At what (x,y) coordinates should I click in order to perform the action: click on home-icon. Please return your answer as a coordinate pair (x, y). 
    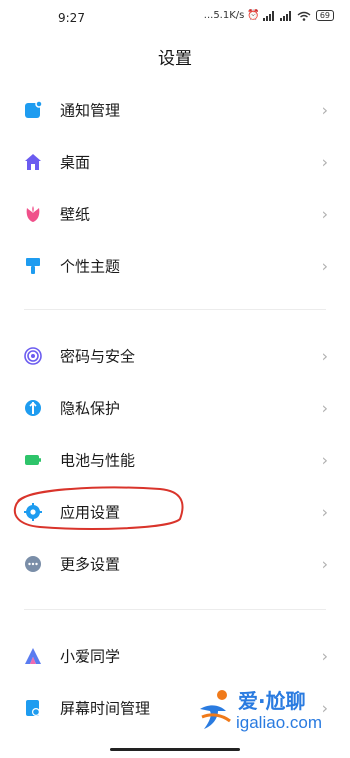
    Looking at the image, I should click on (33, 162).